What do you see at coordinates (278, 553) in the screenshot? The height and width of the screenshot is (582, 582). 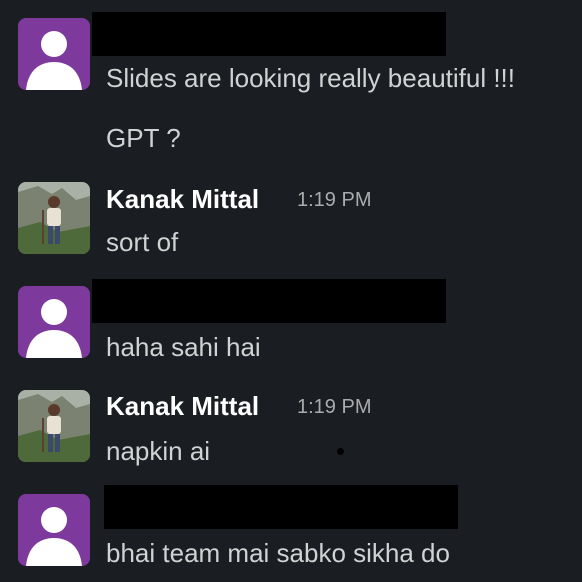 I see `message-text: bhai team mai sabko sikha do` at bounding box center [278, 553].